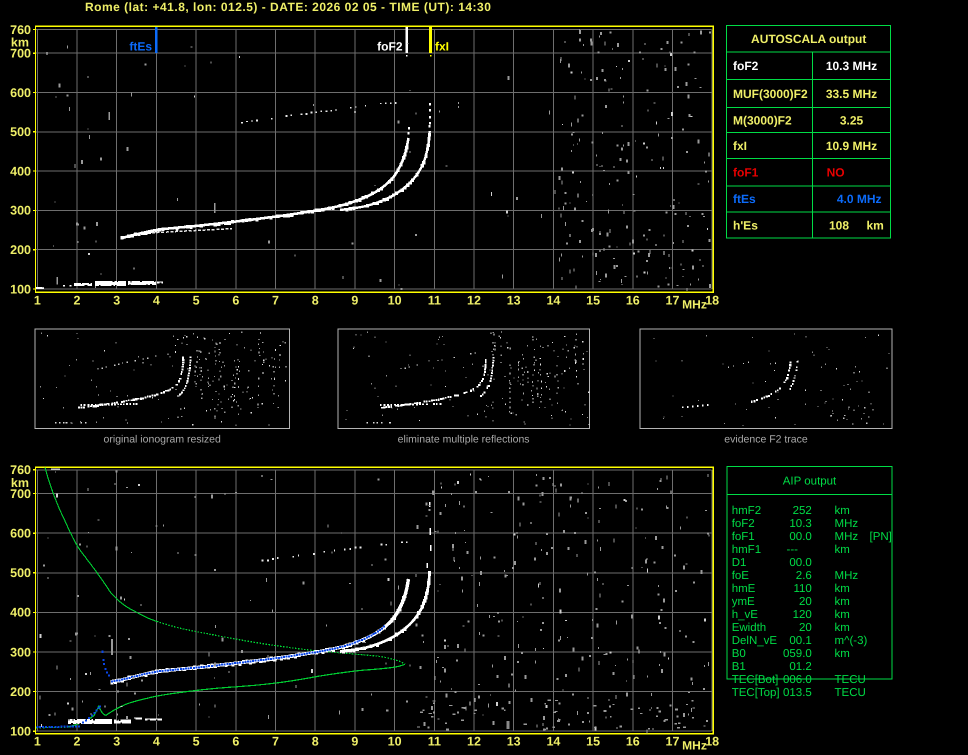  What do you see at coordinates (804, 576) in the screenshot?
I see `svg-text: 2.6` at bounding box center [804, 576].